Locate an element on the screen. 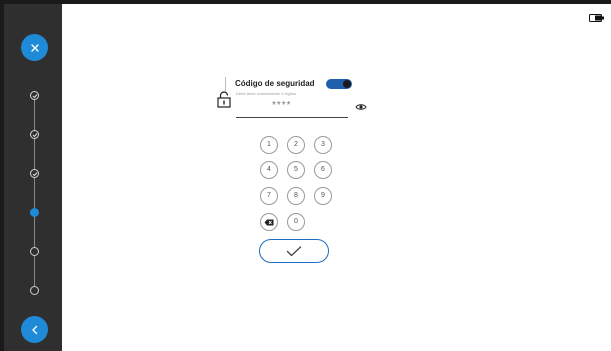  password-field: **** is located at coordinates (282, 105).